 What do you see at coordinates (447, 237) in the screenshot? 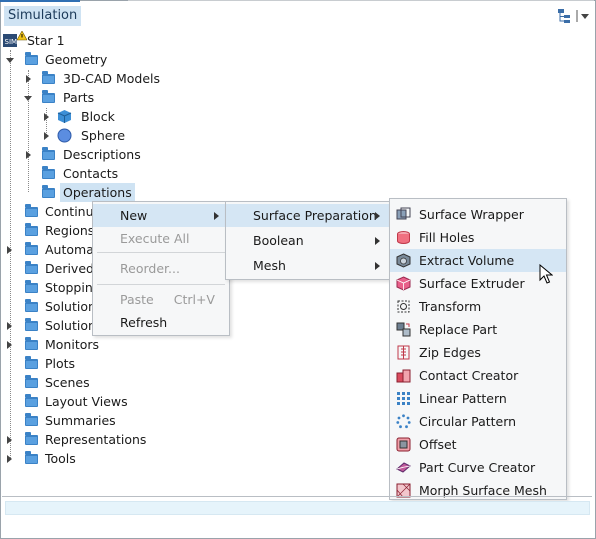
I see `menu-item-label: Fill Holes` at bounding box center [447, 237].